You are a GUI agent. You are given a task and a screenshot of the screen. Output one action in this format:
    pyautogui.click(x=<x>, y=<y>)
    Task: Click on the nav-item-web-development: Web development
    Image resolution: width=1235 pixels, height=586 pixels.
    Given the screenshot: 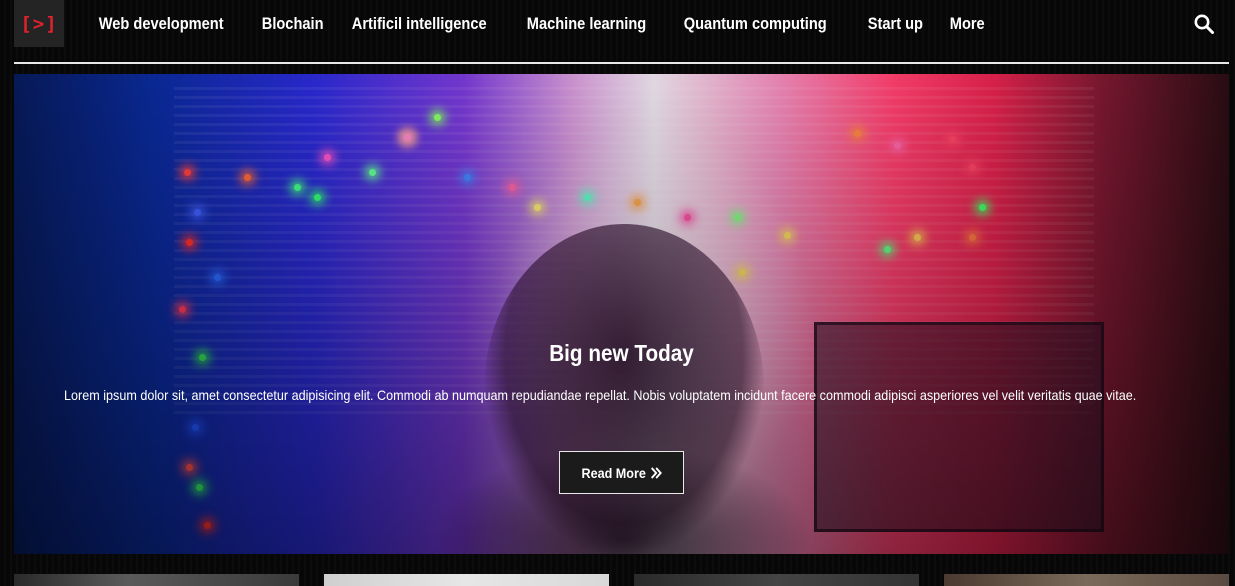 What is the action you would take?
    pyautogui.click(x=161, y=24)
    